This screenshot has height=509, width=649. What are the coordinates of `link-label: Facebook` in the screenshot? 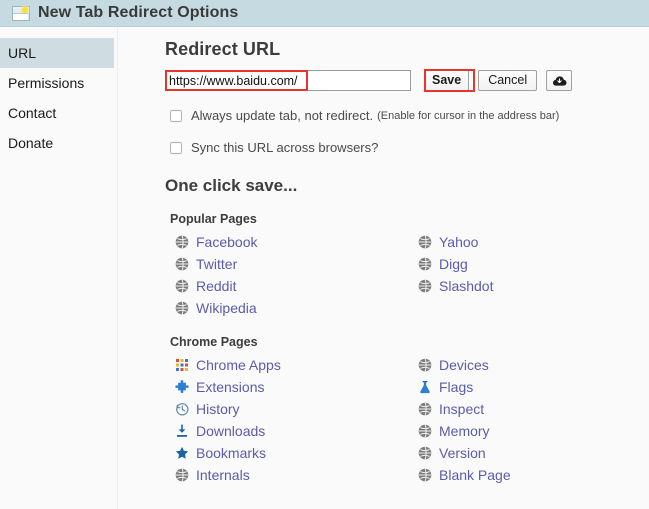 It's located at (227, 242).